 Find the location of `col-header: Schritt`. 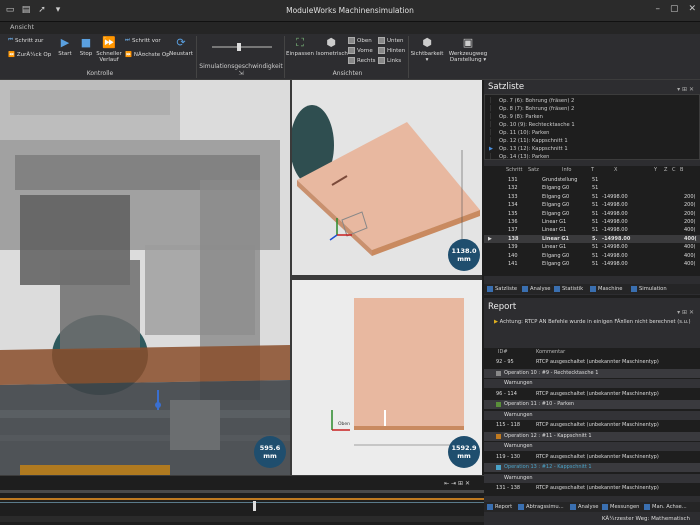

col-header: Schritt is located at coordinates (514, 170).